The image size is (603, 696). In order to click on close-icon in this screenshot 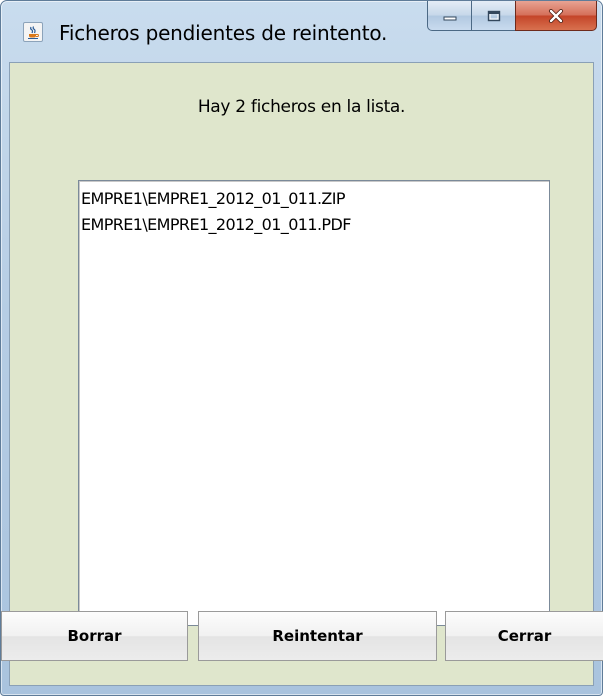, I will do `click(556, 15)`.